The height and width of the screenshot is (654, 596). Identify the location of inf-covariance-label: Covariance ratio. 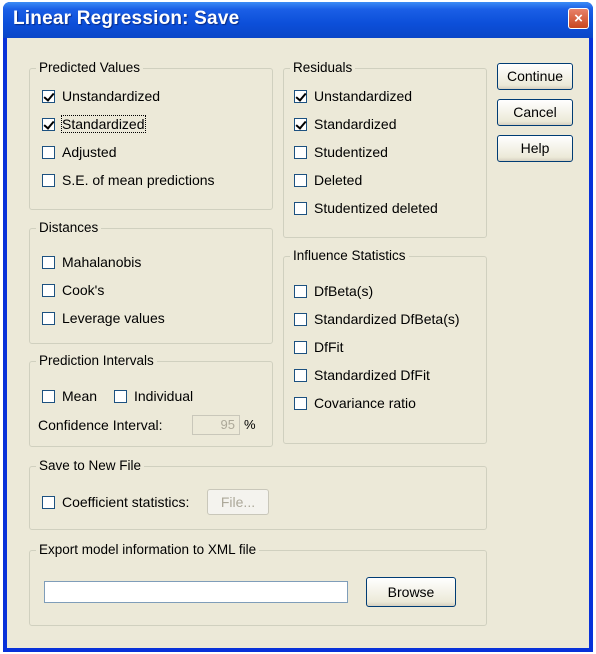
(365, 403).